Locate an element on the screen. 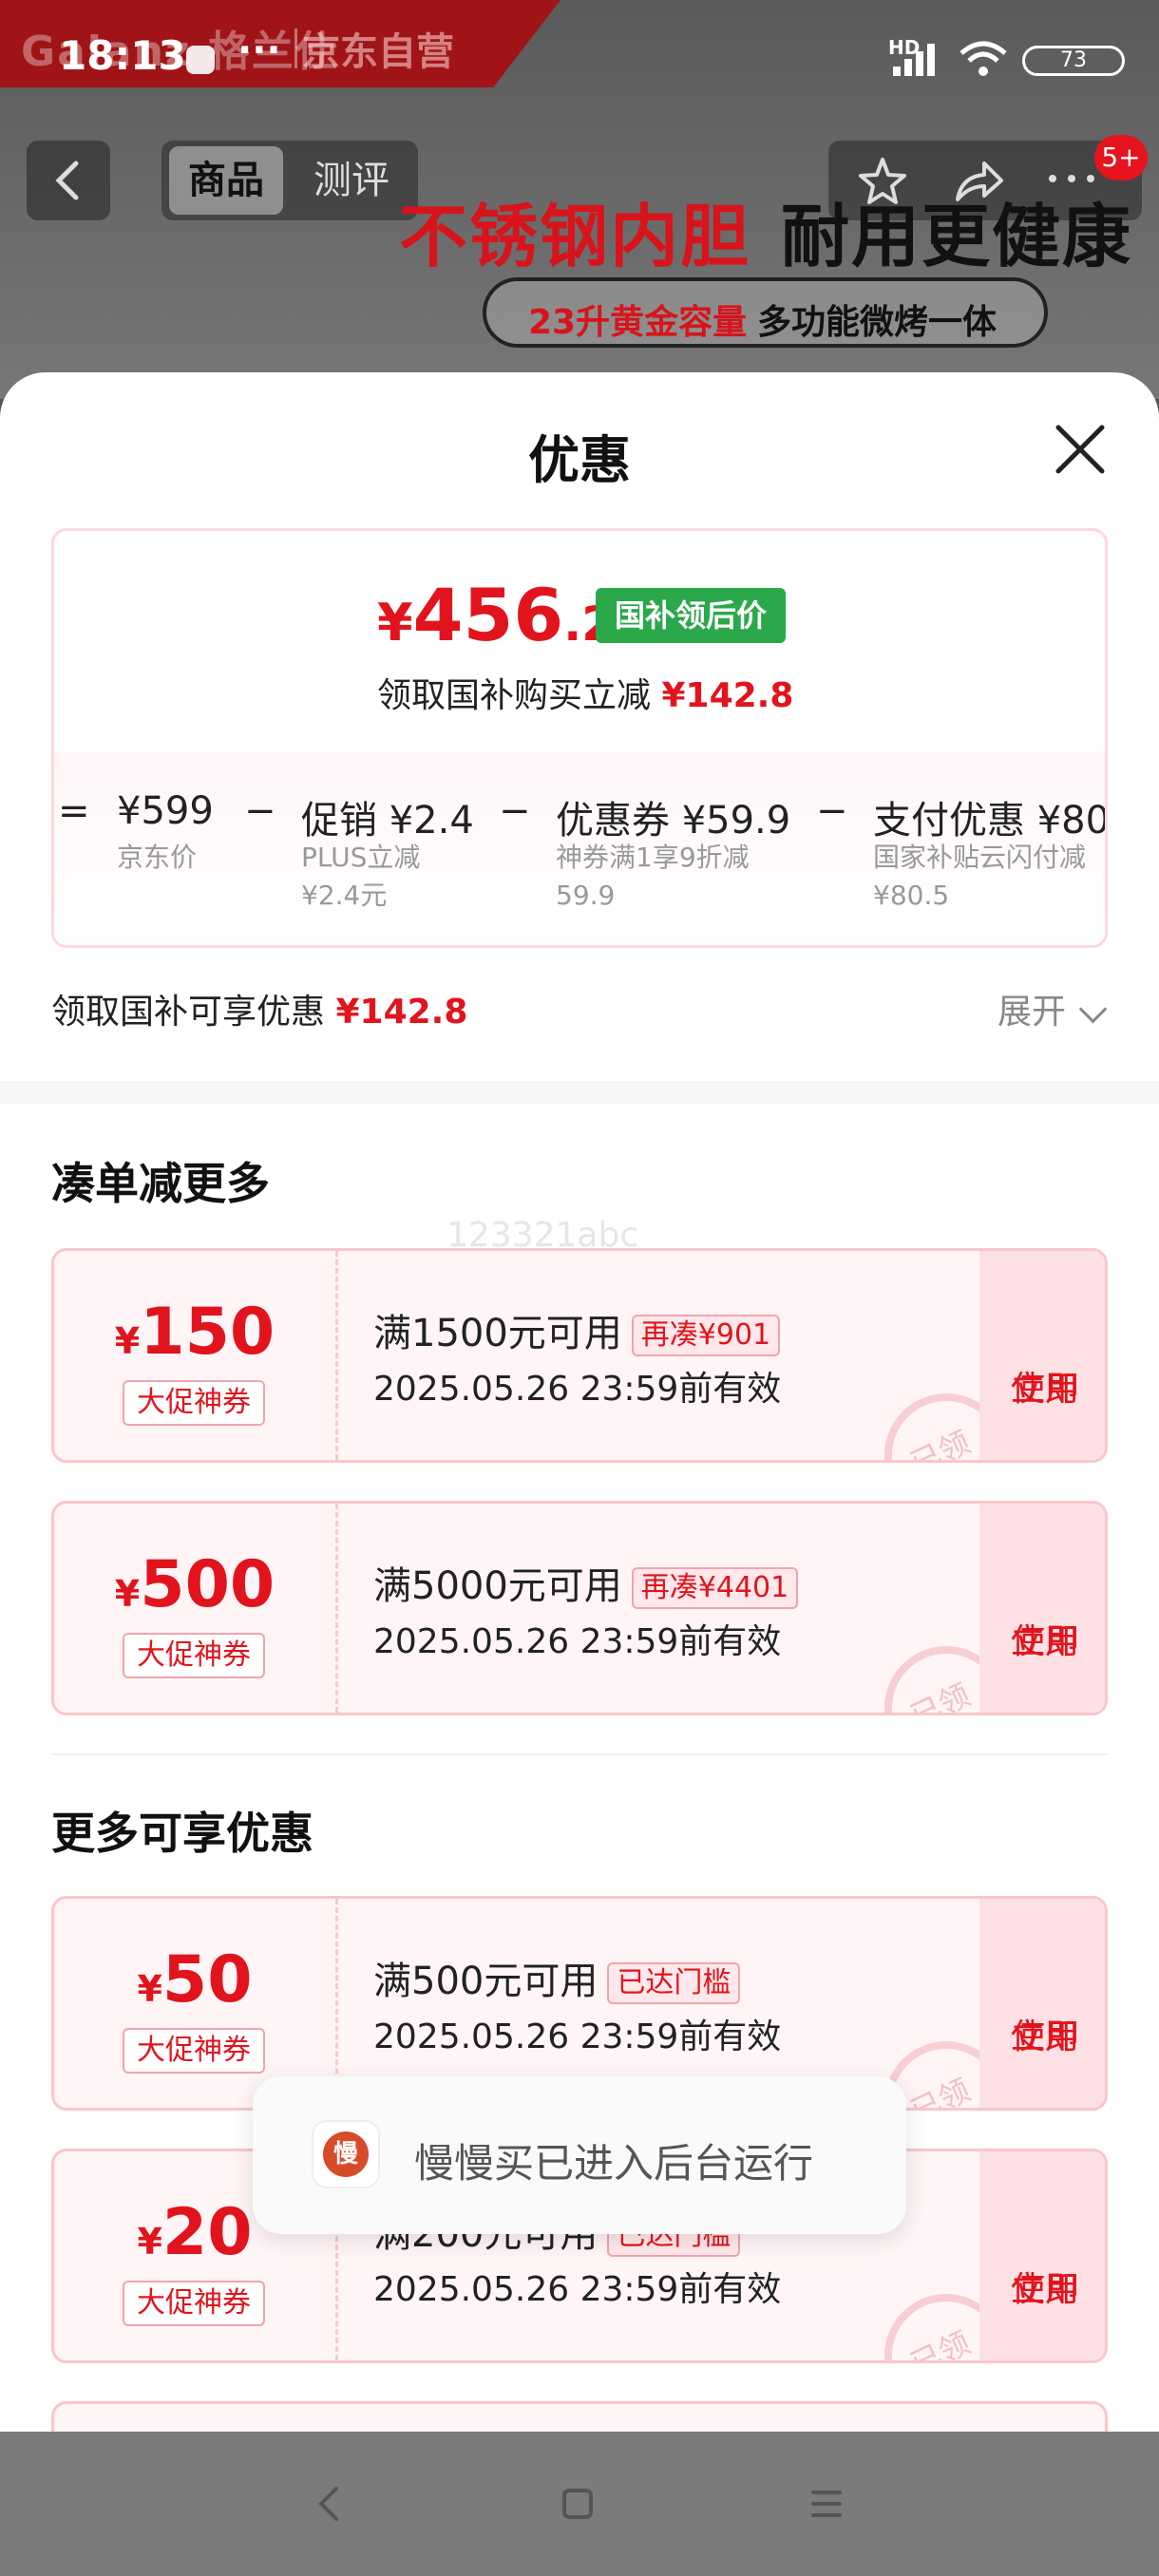 The width and height of the screenshot is (1159, 2576). calc-main: ¥599 is located at coordinates (165, 811).